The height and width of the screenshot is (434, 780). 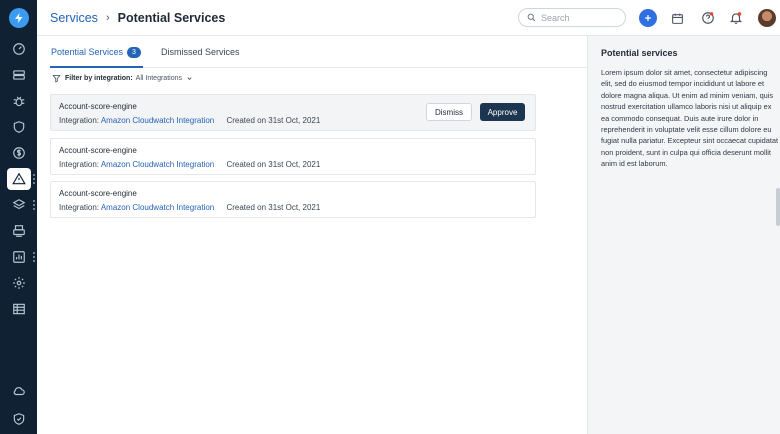 I want to click on cloud-icon, so click(x=19, y=391).